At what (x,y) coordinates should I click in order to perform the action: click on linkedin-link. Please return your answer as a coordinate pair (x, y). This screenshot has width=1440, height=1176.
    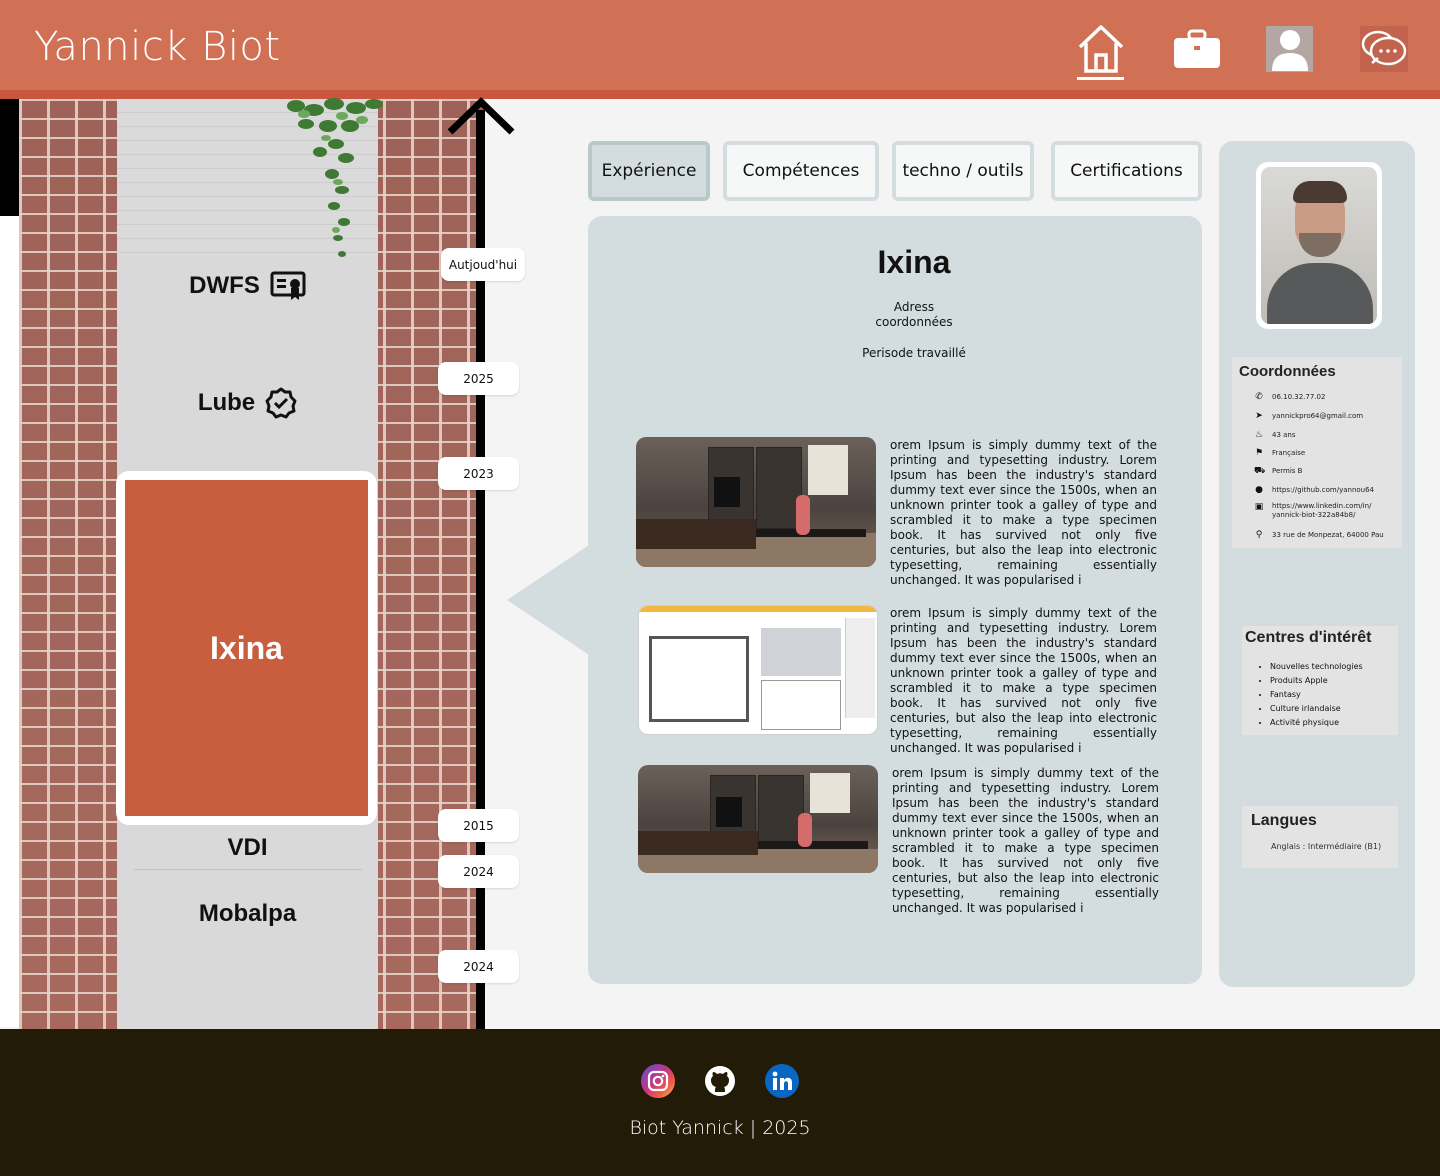
    Looking at the image, I should click on (782, 1081).